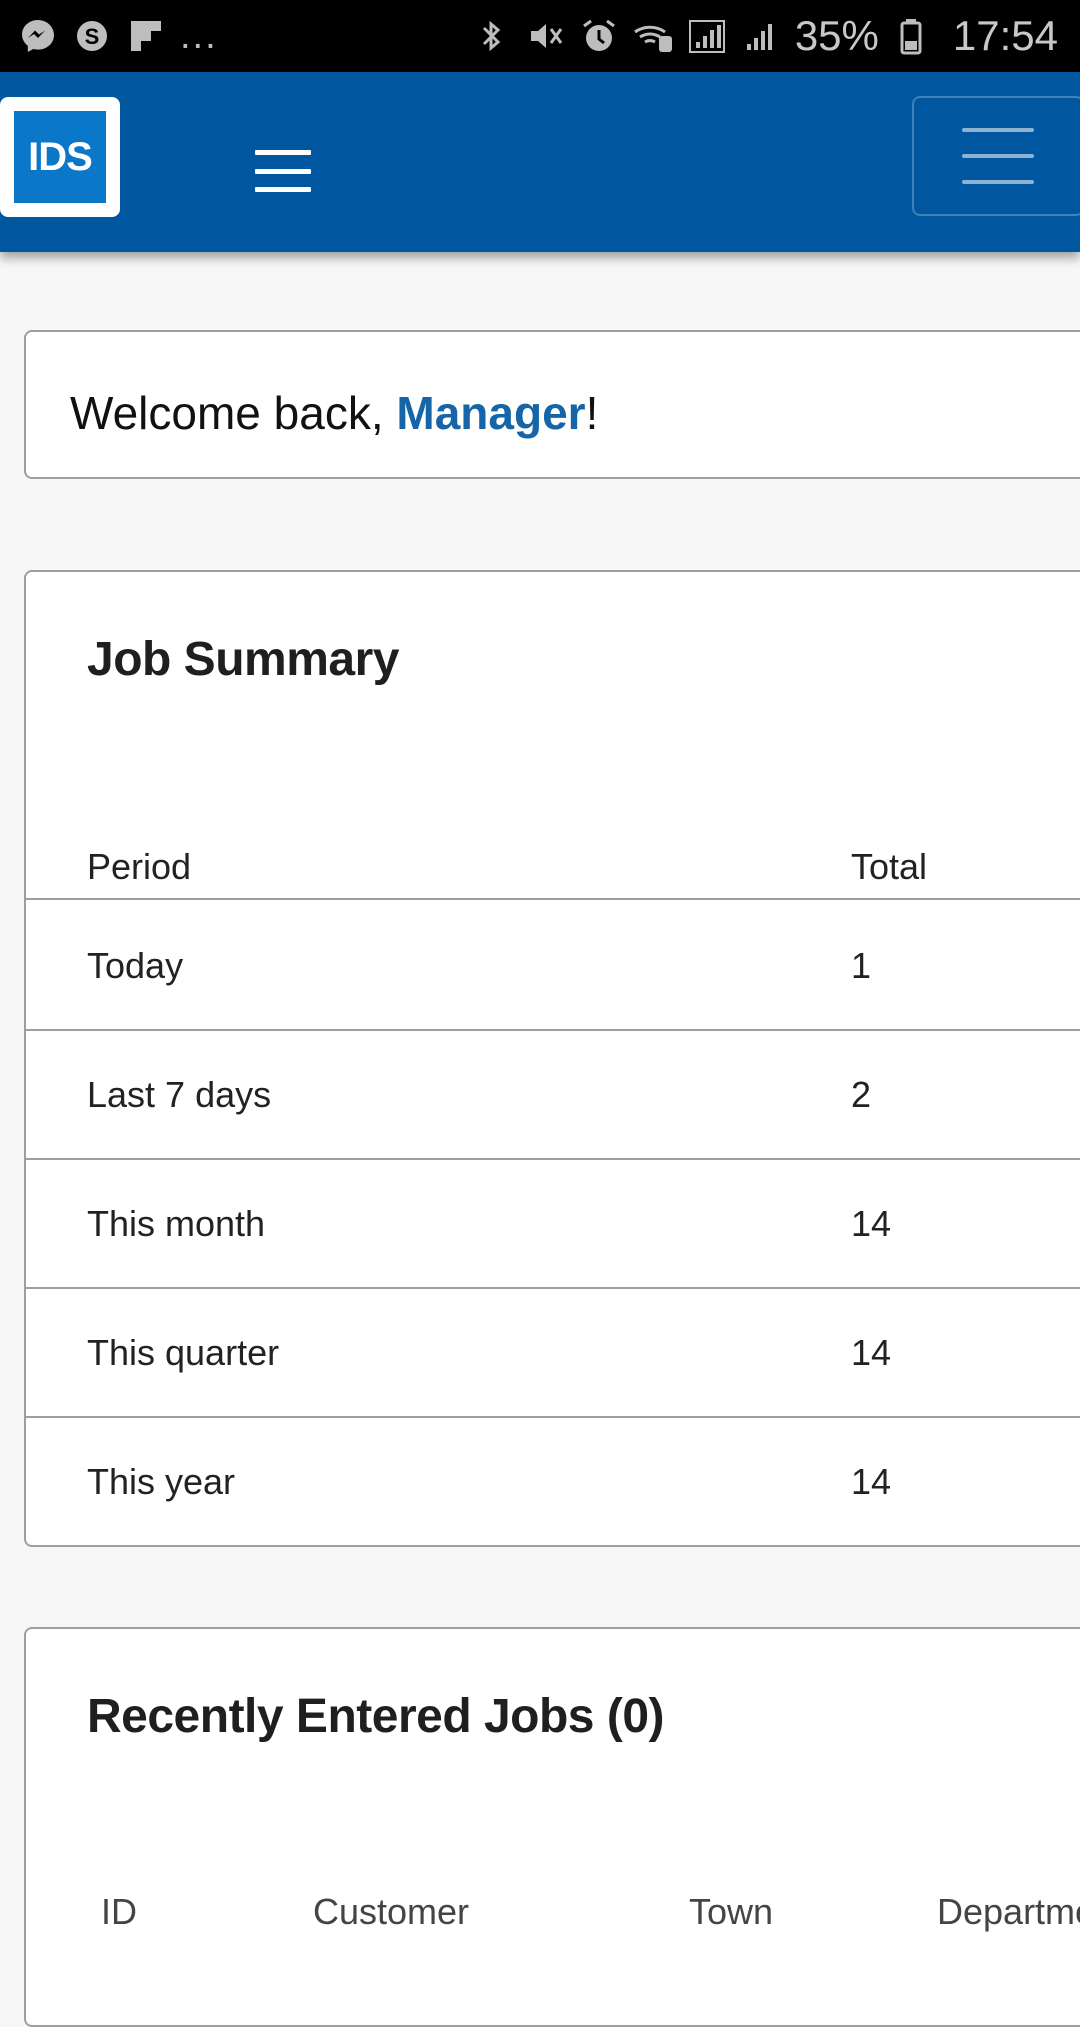 This screenshot has width=1080, height=2027. What do you see at coordinates (161, 1481) in the screenshot?
I see `period-cell: This year` at bounding box center [161, 1481].